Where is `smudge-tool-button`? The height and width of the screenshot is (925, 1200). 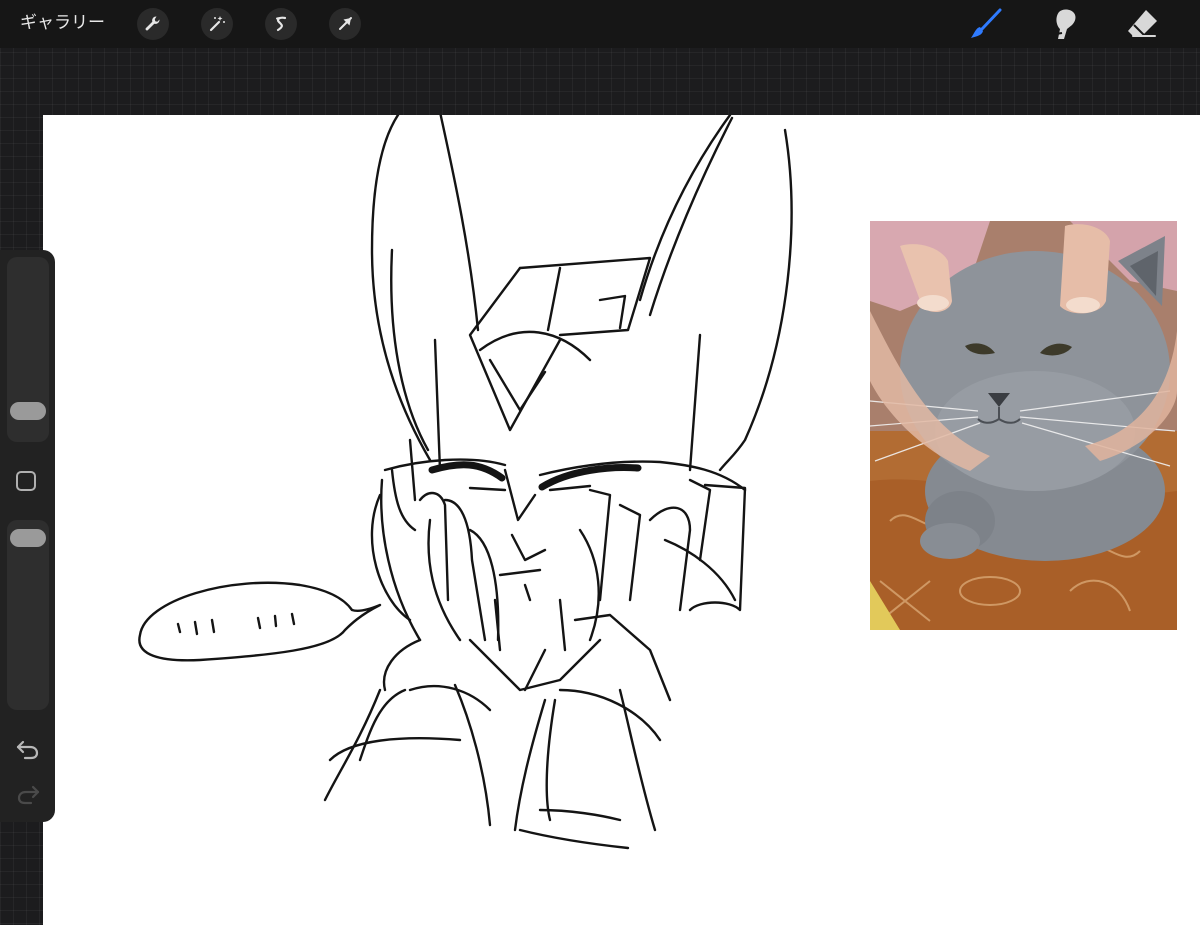
smudge-tool-button is located at coordinates (1064, 24).